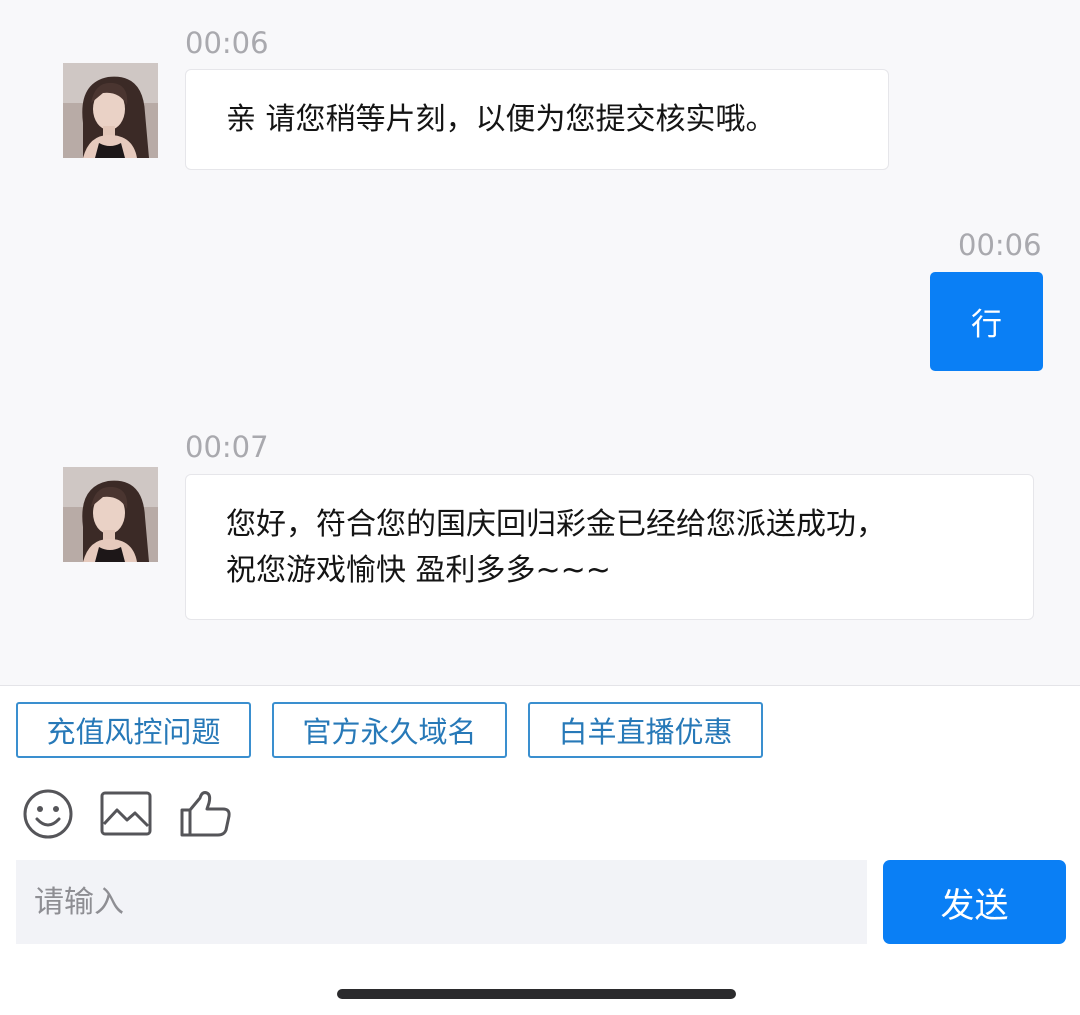  I want to click on message-text-line: 祝您游戏愉快 盈利多多~~~, so click(418, 570).